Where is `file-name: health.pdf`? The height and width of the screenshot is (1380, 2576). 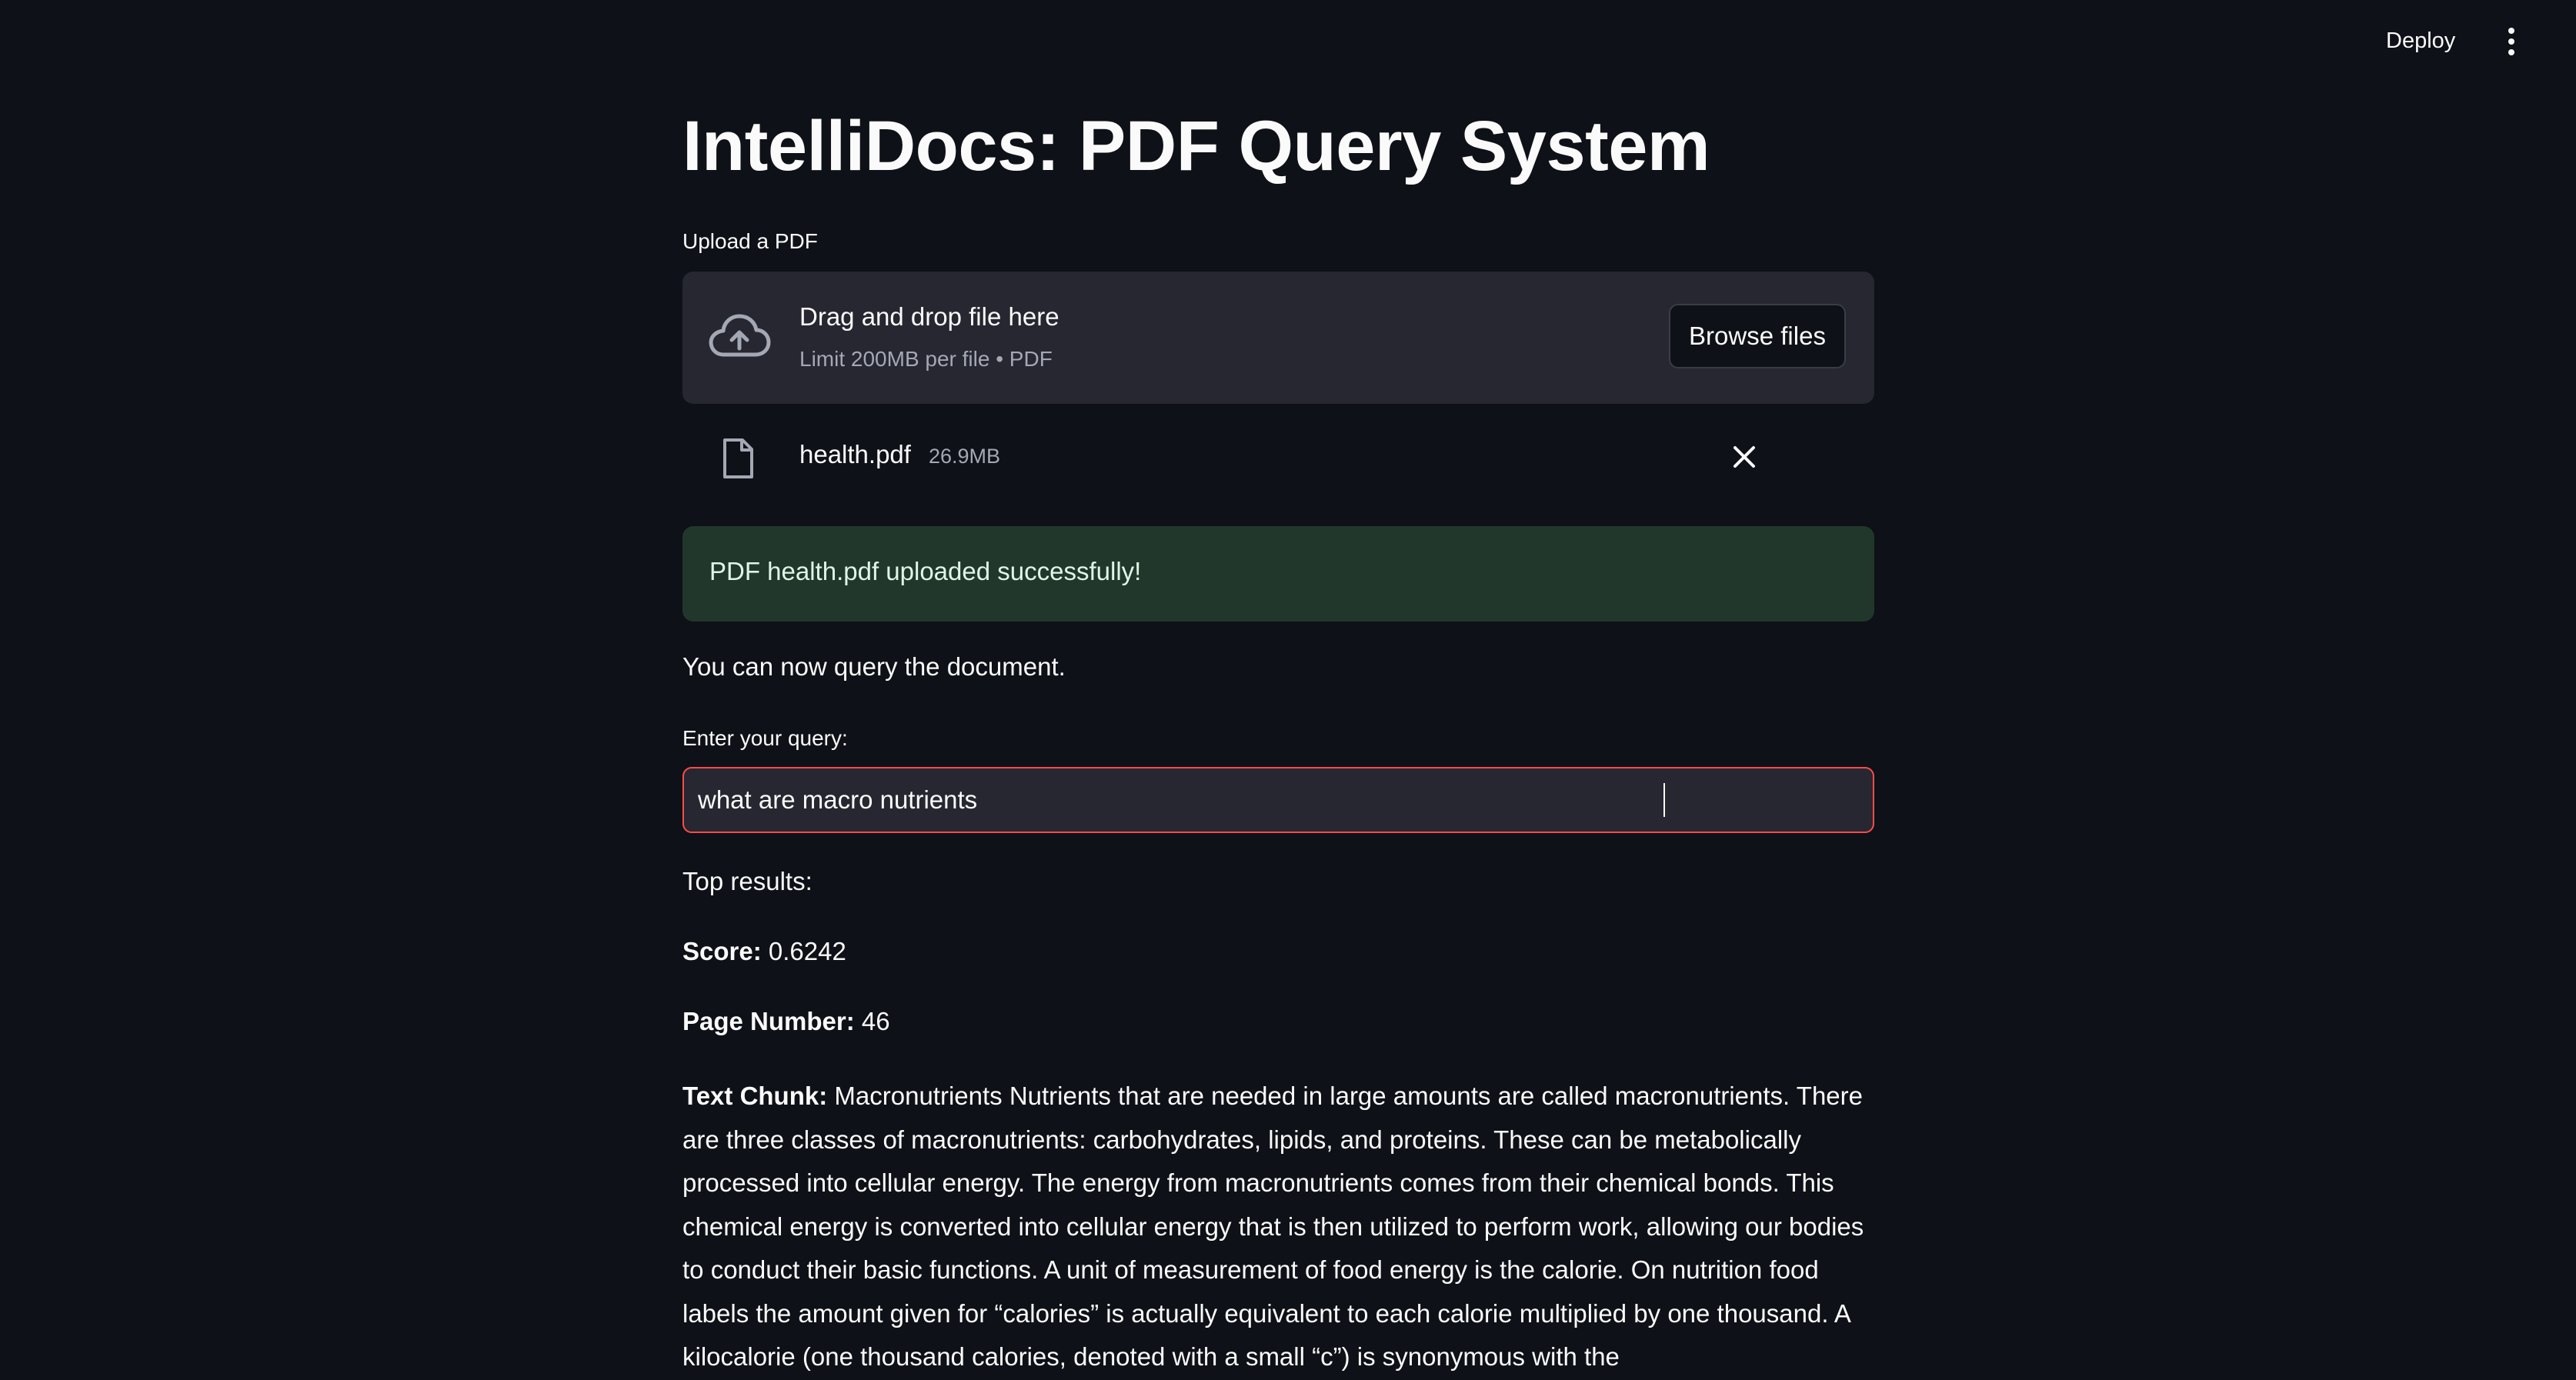
file-name: health.pdf is located at coordinates (855, 454).